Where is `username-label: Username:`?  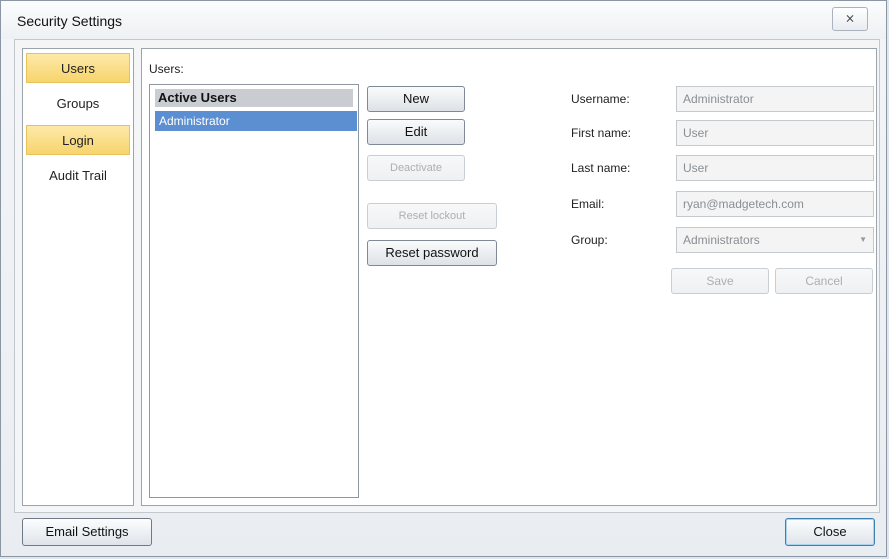 username-label: Username: is located at coordinates (600, 99).